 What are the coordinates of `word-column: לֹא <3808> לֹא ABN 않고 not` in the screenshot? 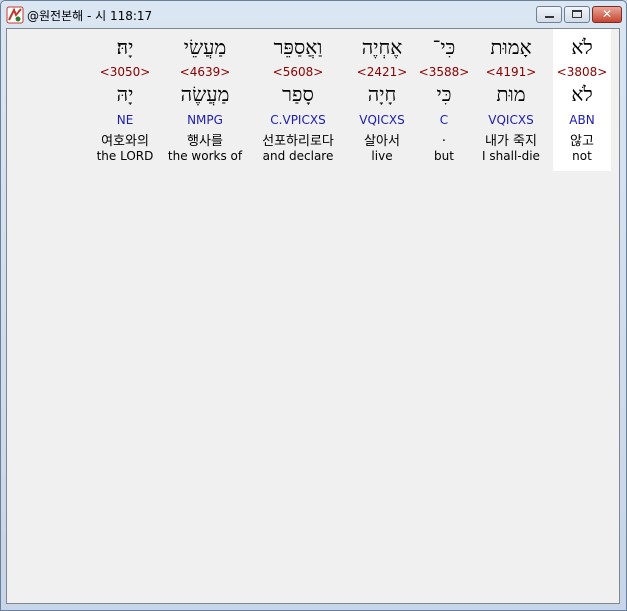 It's located at (582, 100).